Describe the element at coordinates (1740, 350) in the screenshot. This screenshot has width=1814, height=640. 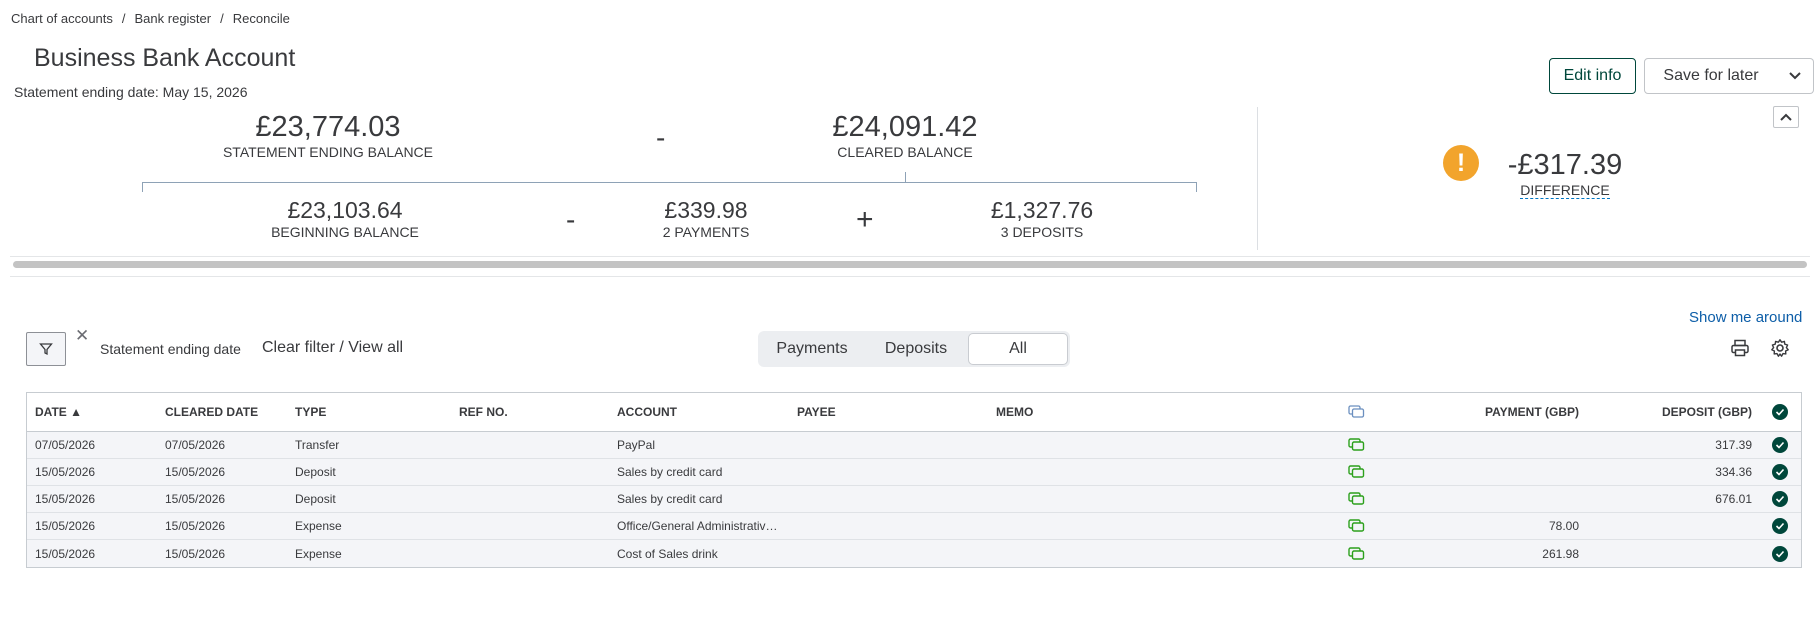
I see `print-icon` at that location.